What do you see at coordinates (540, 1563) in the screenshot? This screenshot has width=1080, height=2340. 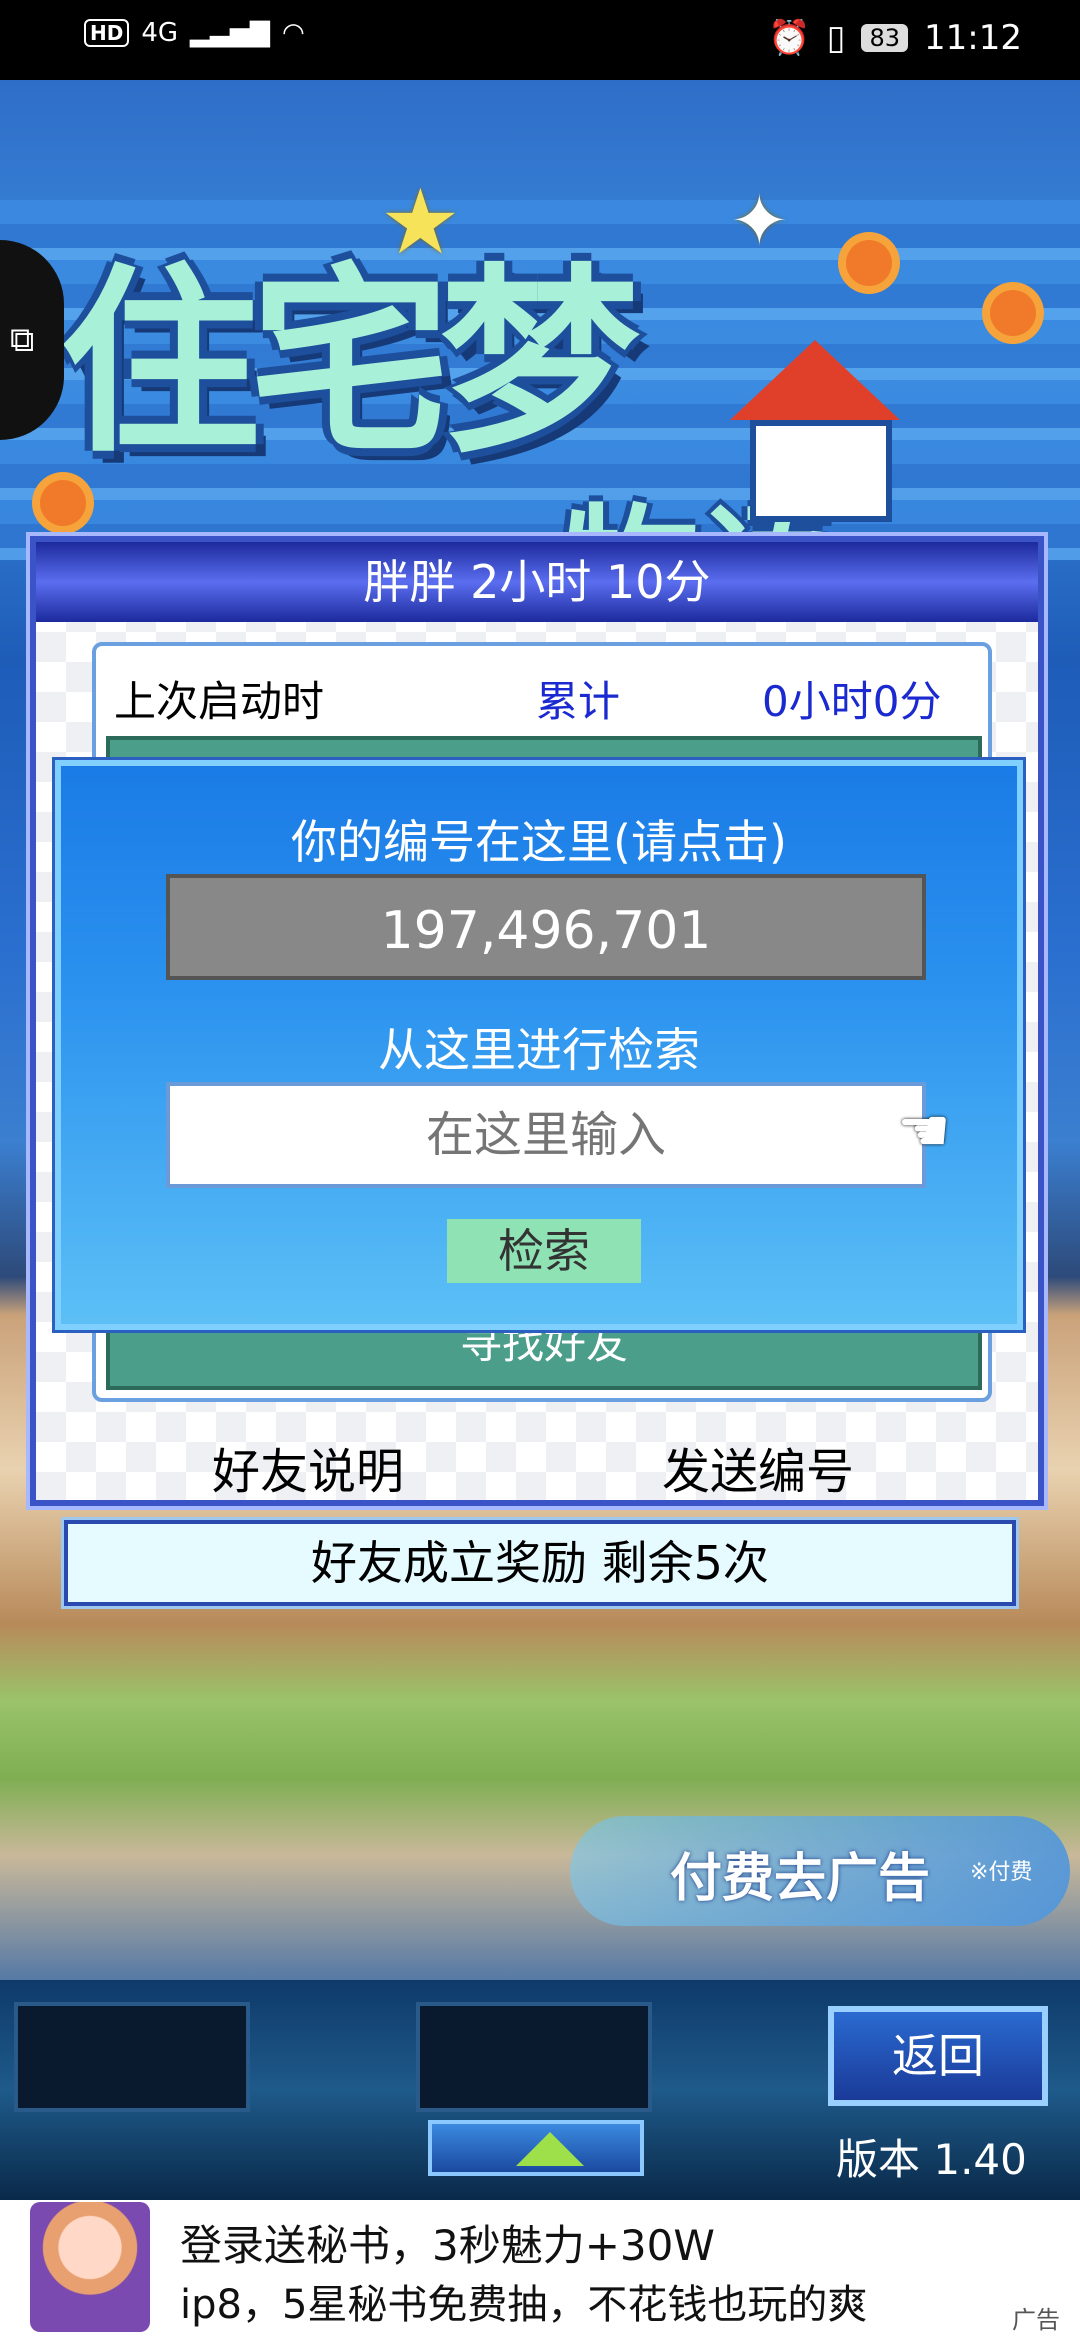 I see `friend-reward-bar: 好友成立奖励 剩余5次` at bounding box center [540, 1563].